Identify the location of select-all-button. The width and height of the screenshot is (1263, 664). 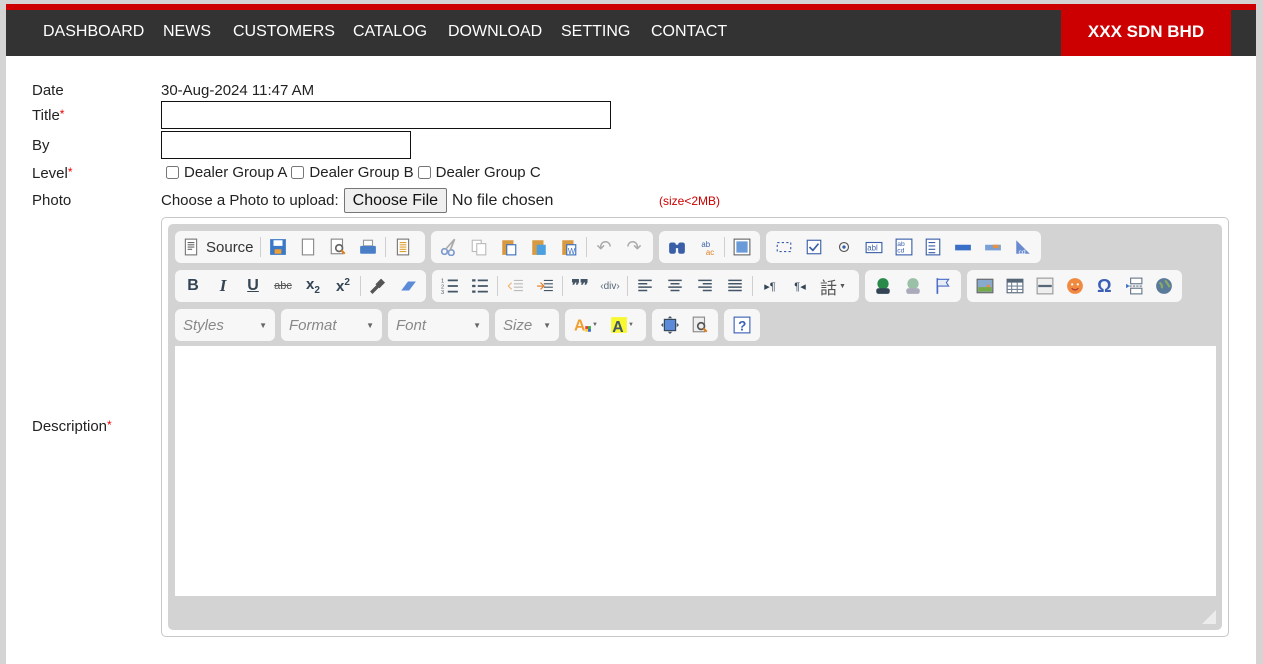
(742, 247).